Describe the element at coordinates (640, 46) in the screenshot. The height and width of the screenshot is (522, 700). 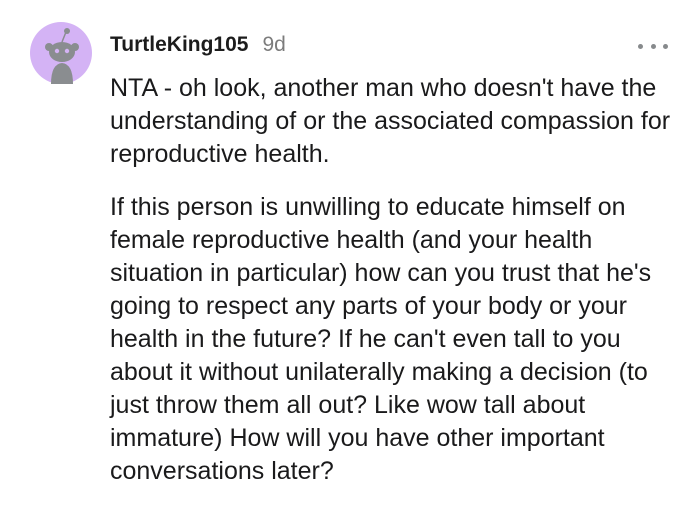
I see `more-options-icon` at that location.